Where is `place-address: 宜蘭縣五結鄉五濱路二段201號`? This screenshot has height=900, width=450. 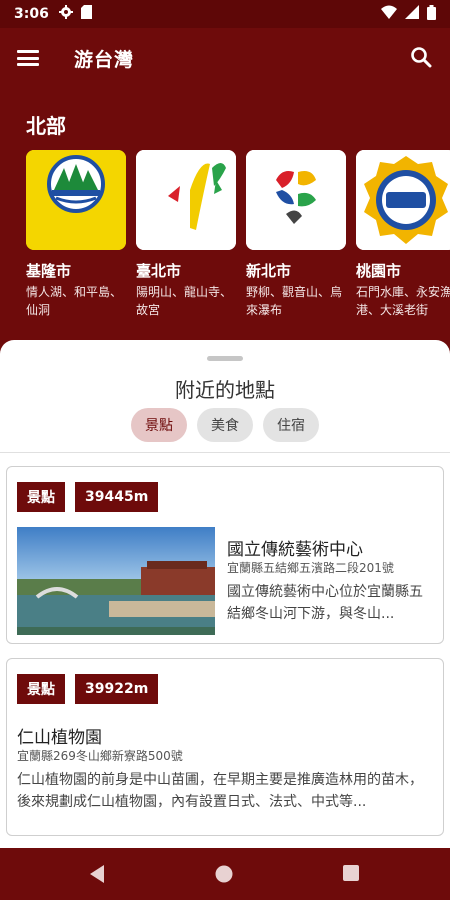
place-address: 宜蘭縣五結鄉五濱路二段201號 is located at coordinates (310, 568).